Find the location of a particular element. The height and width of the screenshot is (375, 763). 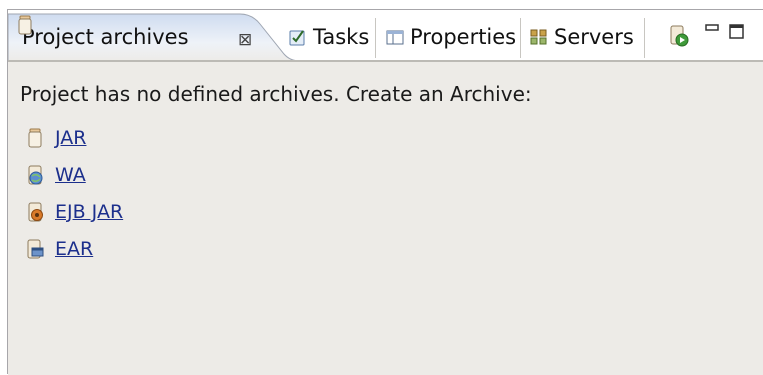

tab-label: Tasks is located at coordinates (341, 37).